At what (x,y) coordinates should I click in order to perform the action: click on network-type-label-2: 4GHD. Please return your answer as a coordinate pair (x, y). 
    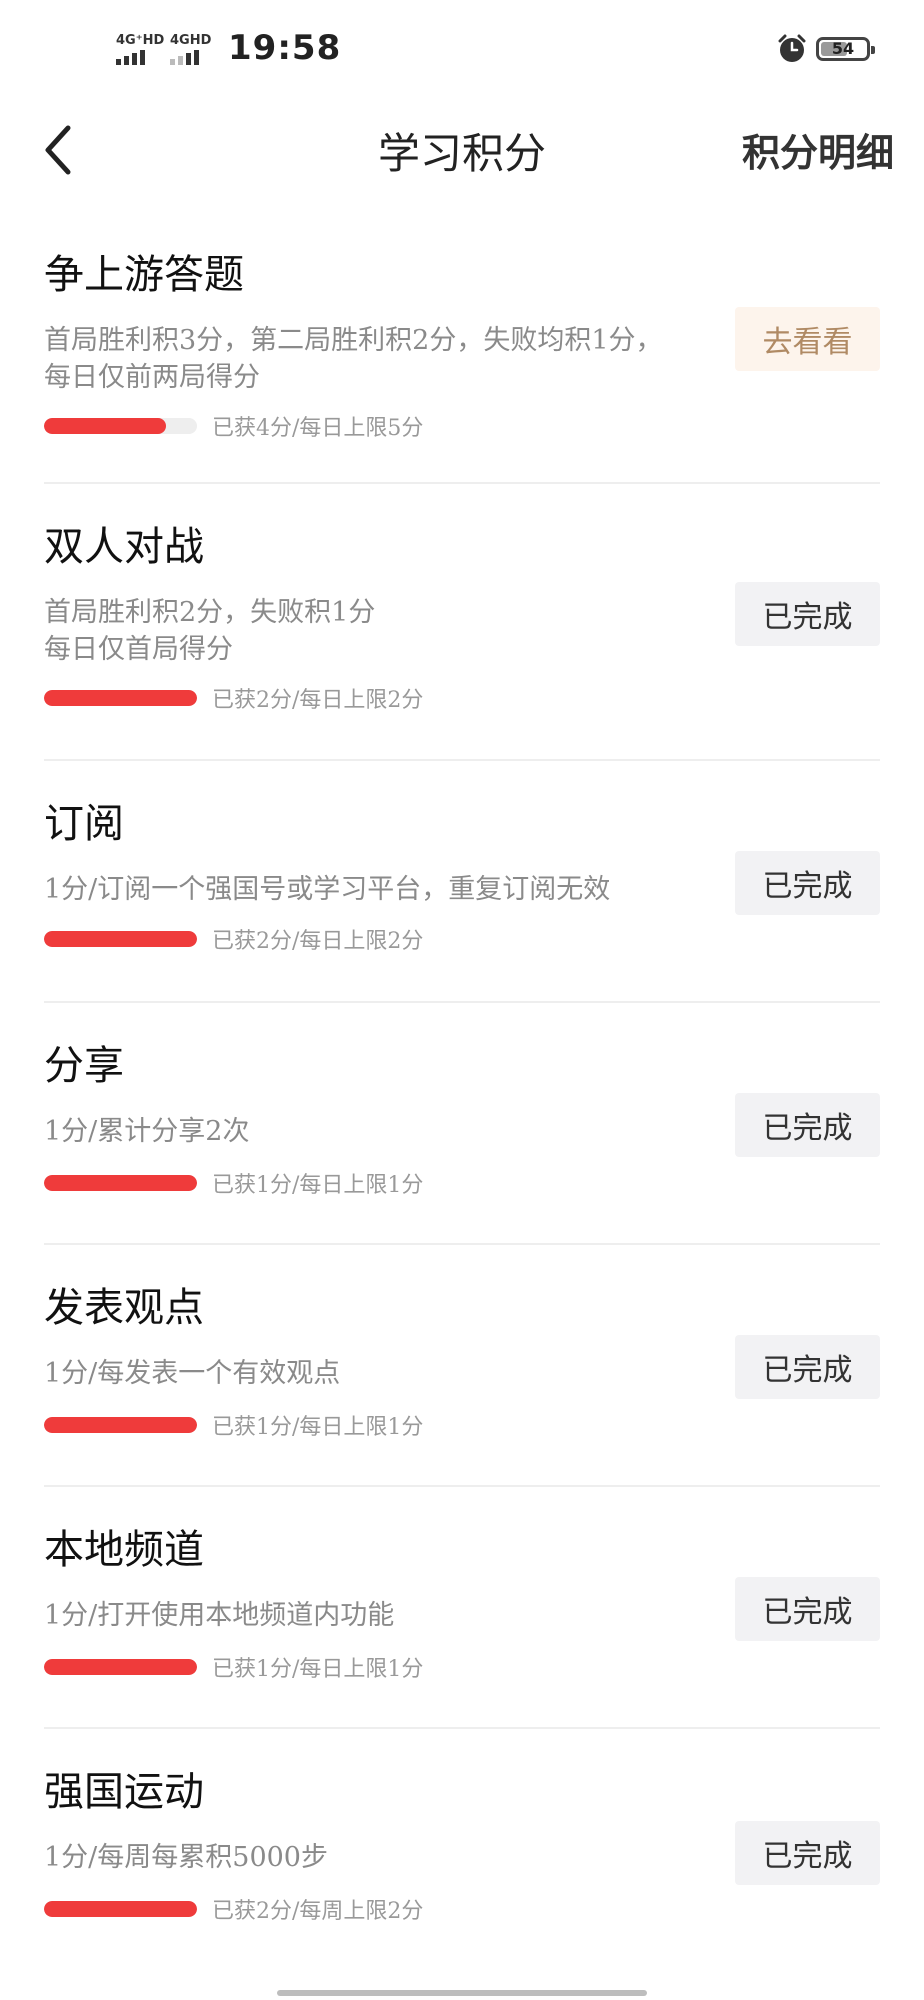
    Looking at the image, I should click on (191, 40).